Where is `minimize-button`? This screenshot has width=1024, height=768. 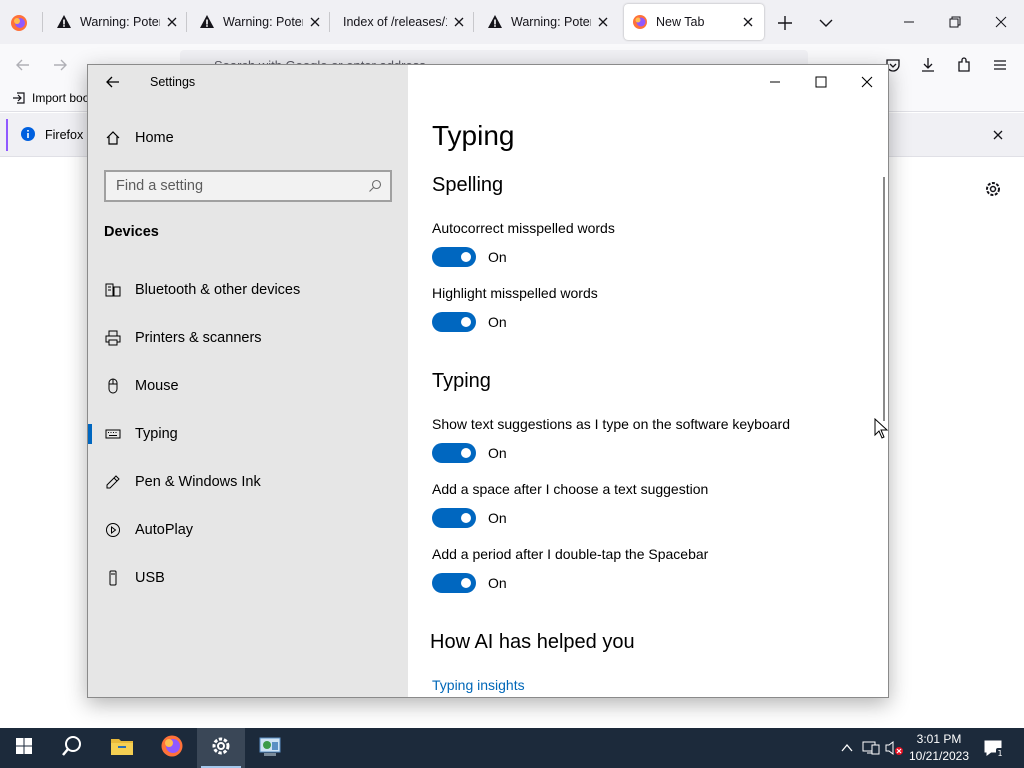 minimize-button is located at coordinates (775, 82).